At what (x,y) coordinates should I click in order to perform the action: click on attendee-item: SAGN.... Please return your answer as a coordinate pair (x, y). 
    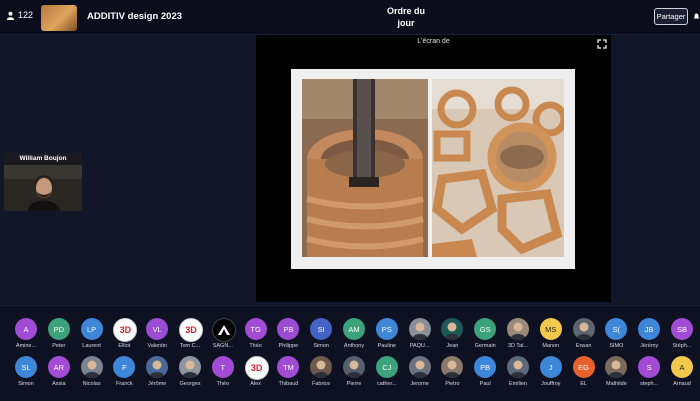
    Looking at the image, I should click on (223, 337).